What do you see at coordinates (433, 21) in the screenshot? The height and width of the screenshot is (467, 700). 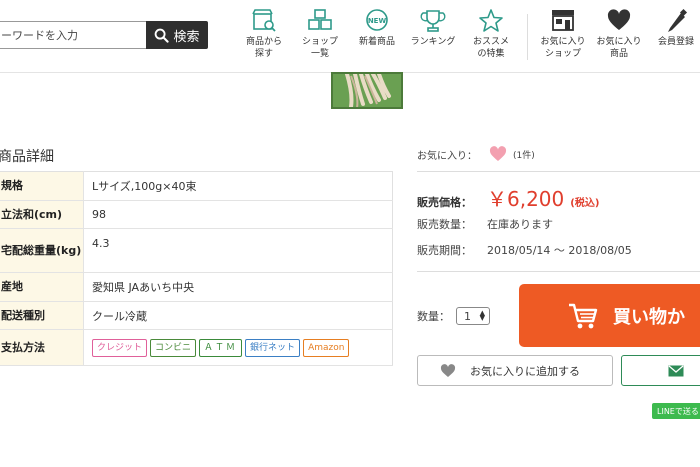 I see `trophy-icon` at bounding box center [433, 21].